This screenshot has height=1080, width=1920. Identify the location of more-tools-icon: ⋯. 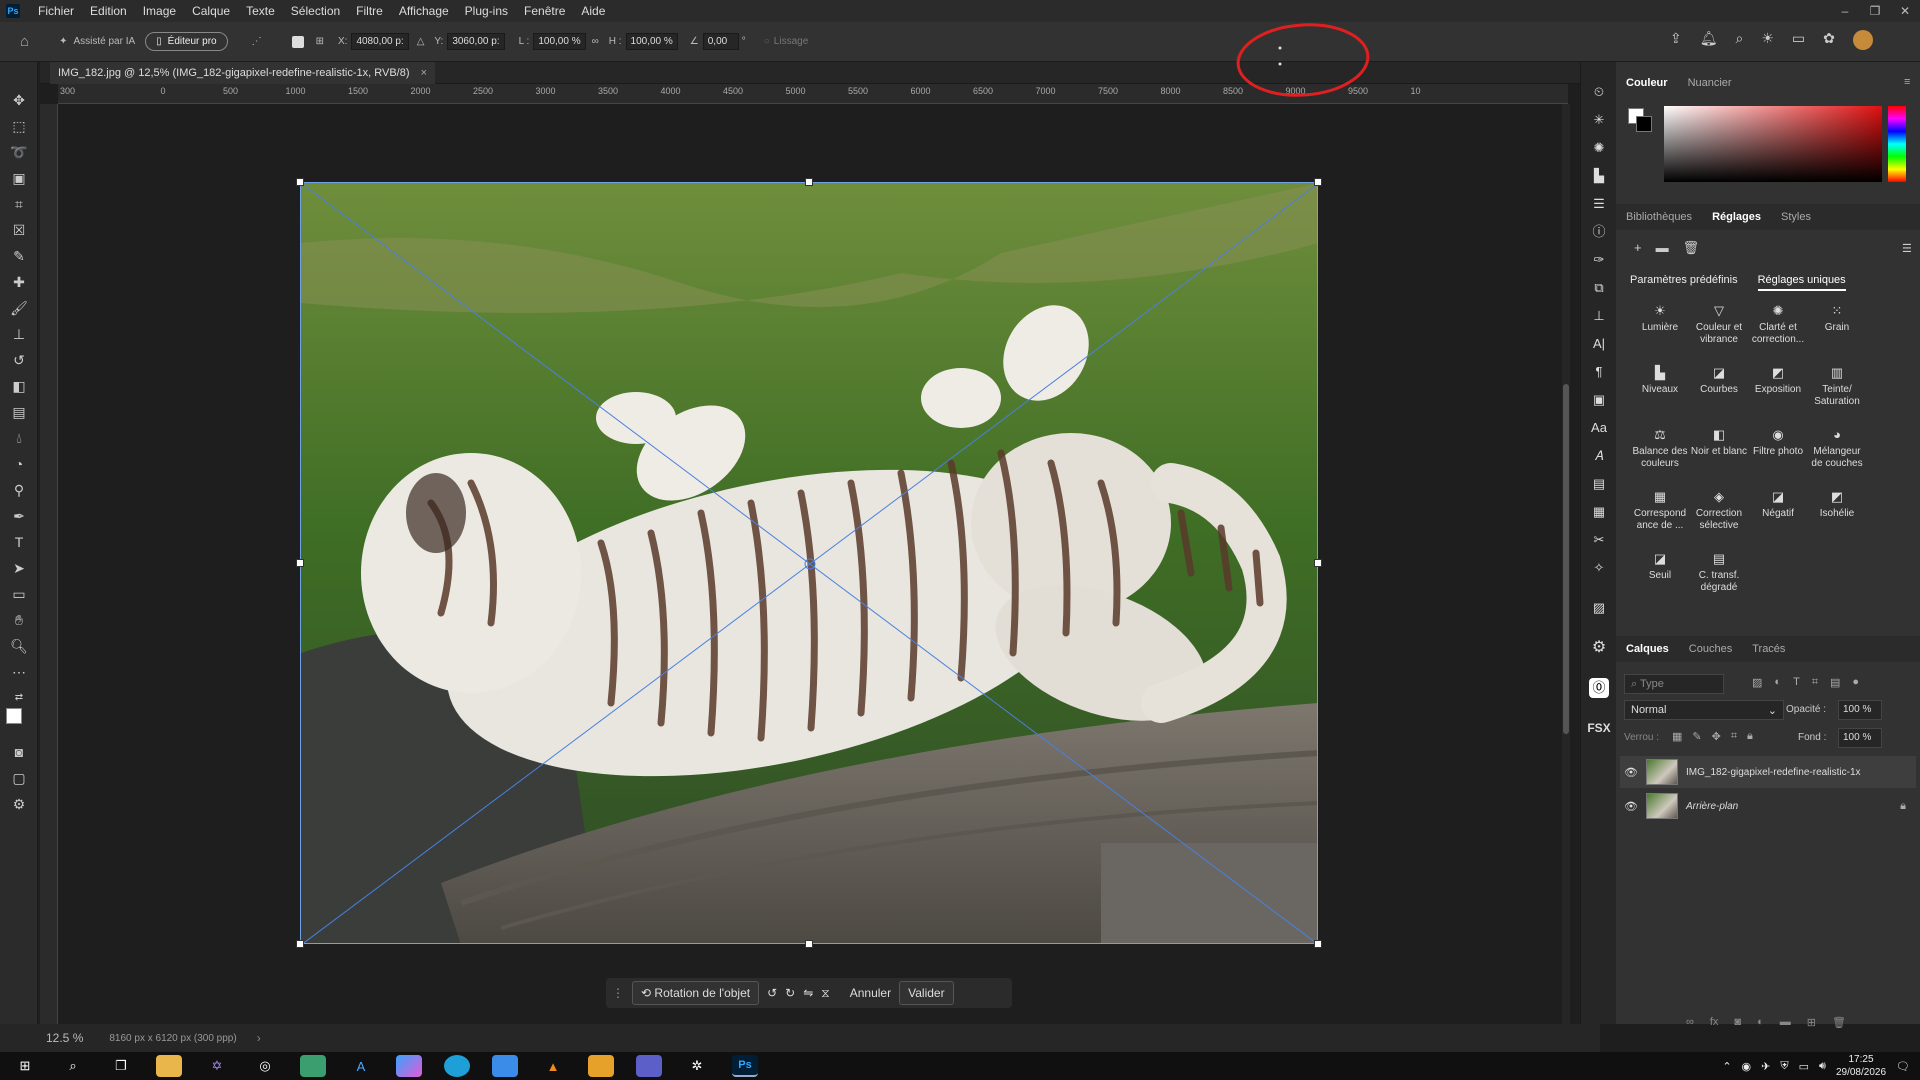
(19, 672).